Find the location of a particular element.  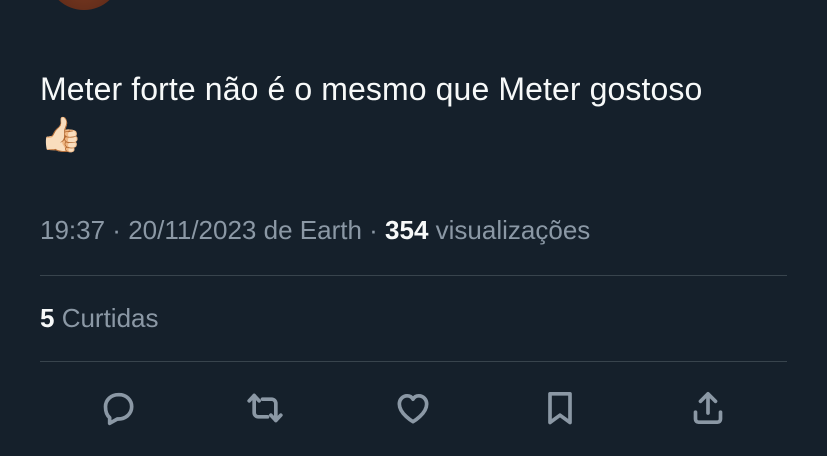

like-button is located at coordinates (413, 408).